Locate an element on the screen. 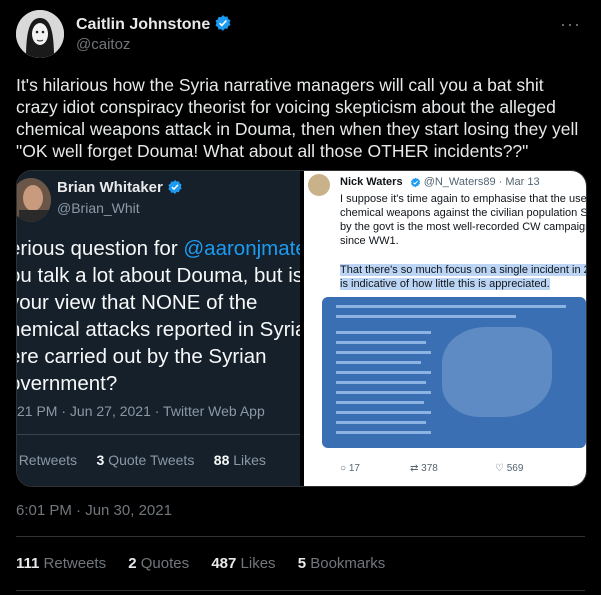 This screenshot has height=595, width=601. embedded-author-handle: @N_Waters89 is located at coordinates (459, 182).